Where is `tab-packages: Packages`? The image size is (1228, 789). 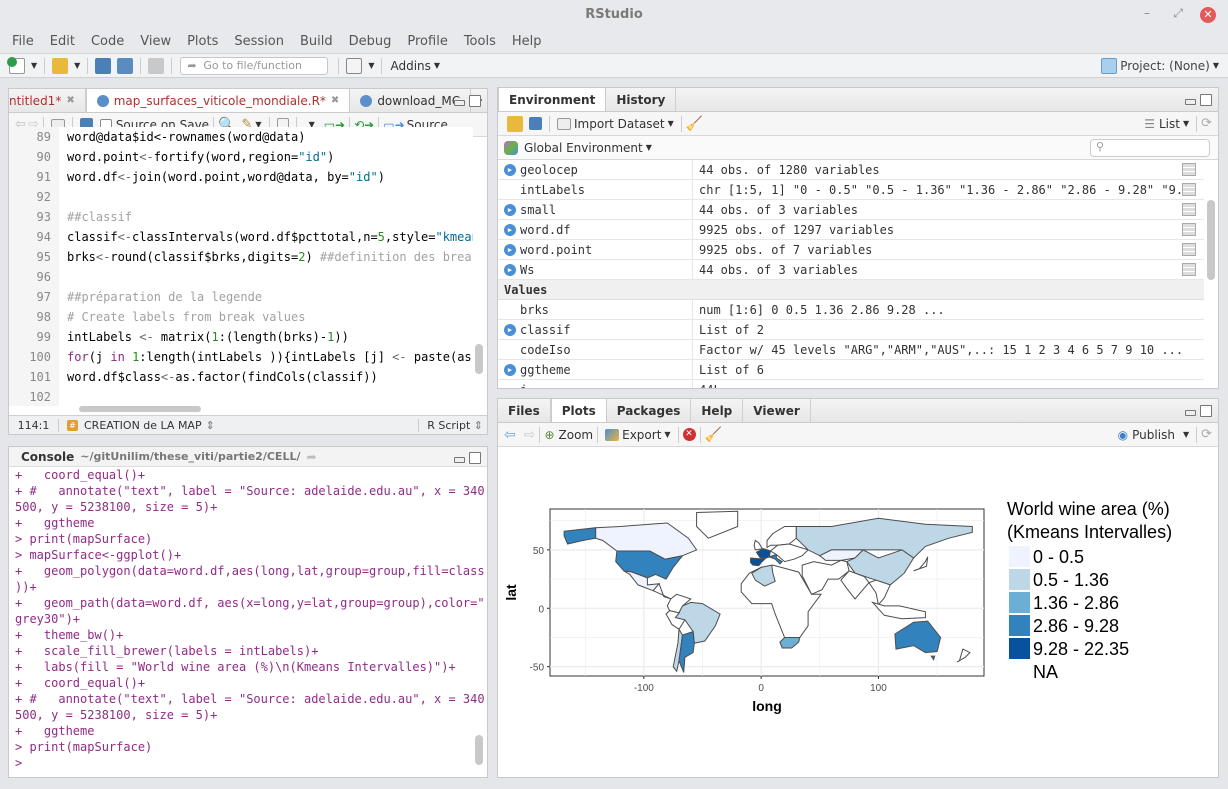 tab-packages: Packages is located at coordinates (649, 410).